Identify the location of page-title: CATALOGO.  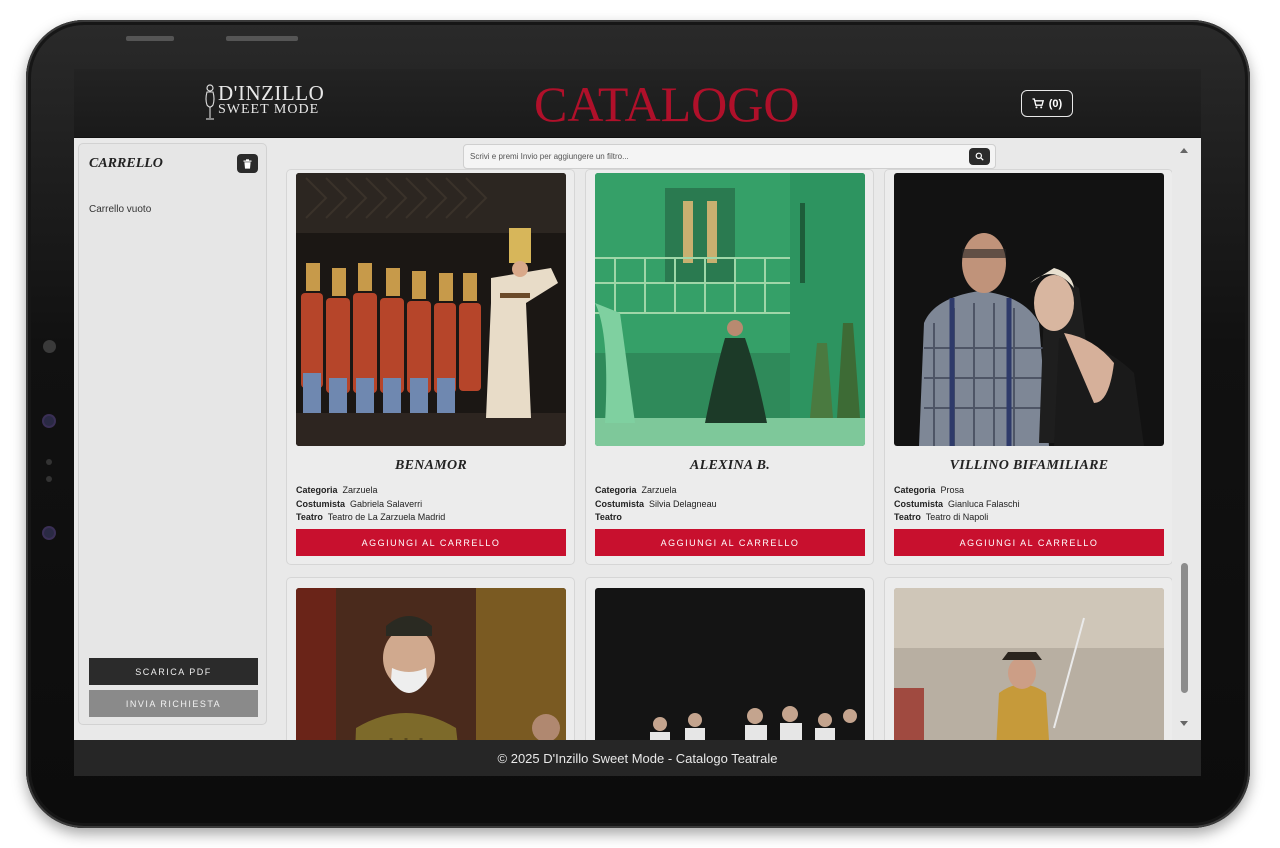
(667, 104).